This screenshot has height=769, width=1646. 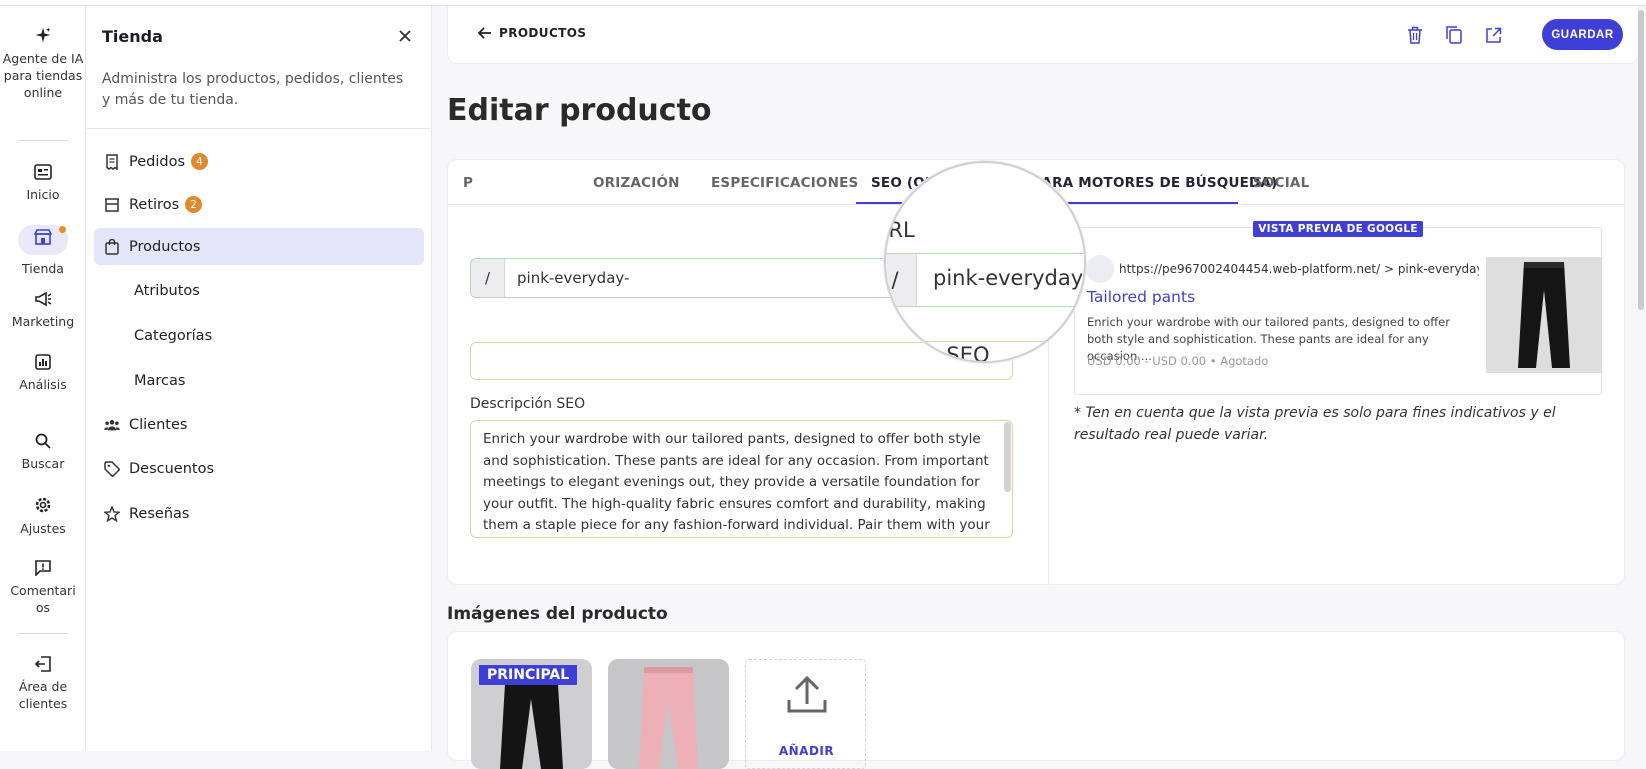 I want to click on rail-item-settings: Ajustes, so click(x=43, y=516).